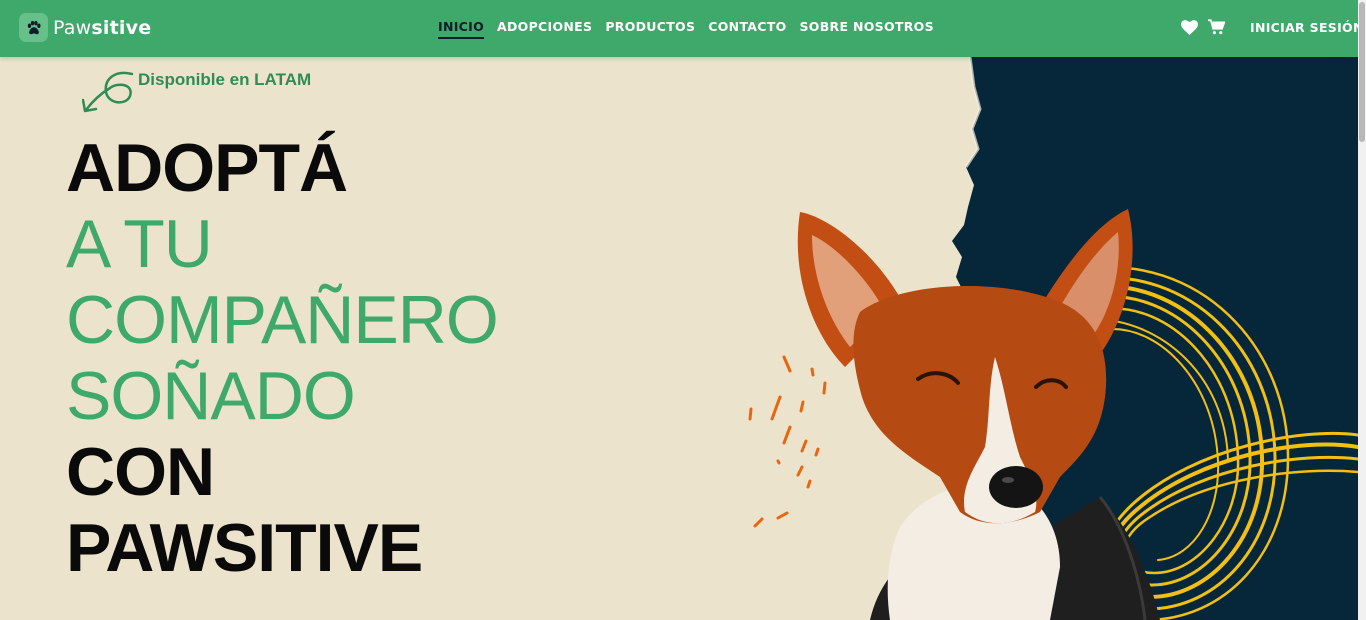  Describe the element at coordinates (33, 27) in the screenshot. I see `paw-icon` at that location.